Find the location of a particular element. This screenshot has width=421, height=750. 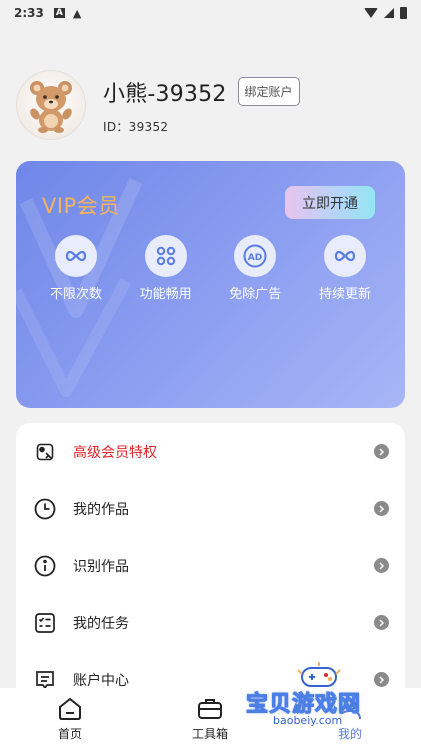

svg-text: AD is located at coordinates (255, 258).